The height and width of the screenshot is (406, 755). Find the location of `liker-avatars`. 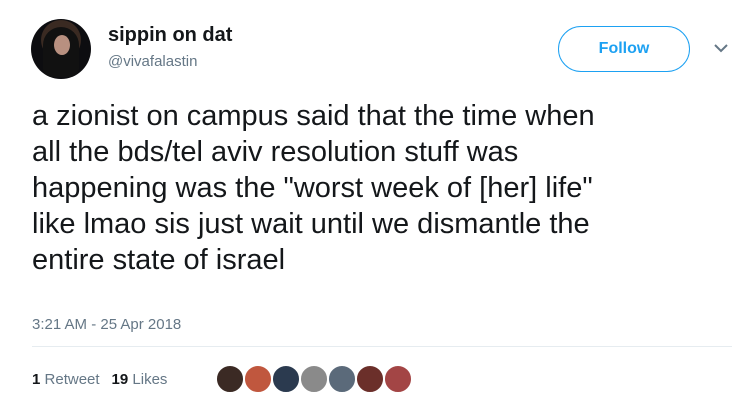

liker-avatars is located at coordinates (314, 379).